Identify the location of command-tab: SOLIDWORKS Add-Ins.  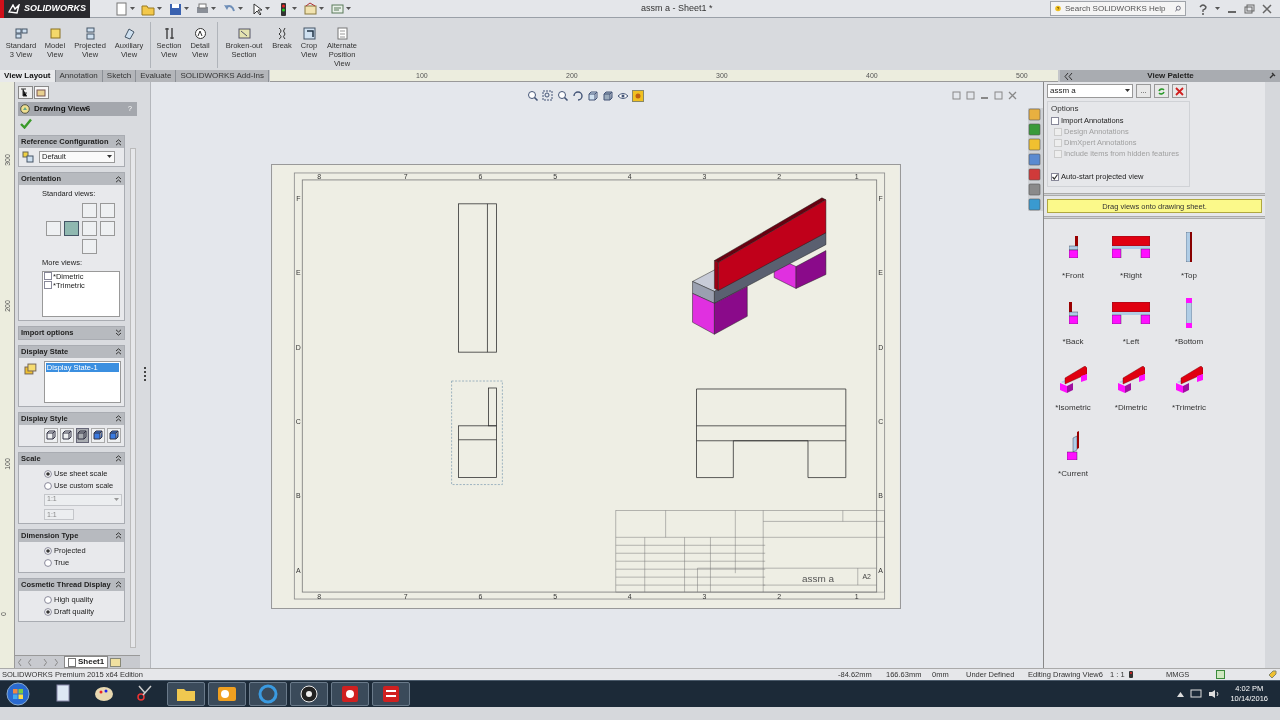
(222, 76).